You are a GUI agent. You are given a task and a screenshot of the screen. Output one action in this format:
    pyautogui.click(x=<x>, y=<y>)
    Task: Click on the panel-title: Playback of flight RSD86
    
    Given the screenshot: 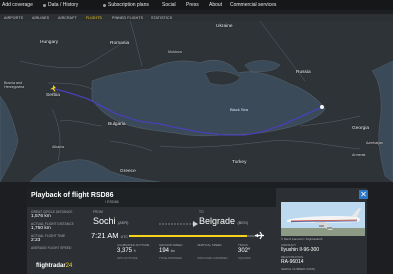 What is the action you would take?
    pyautogui.click(x=72, y=195)
    